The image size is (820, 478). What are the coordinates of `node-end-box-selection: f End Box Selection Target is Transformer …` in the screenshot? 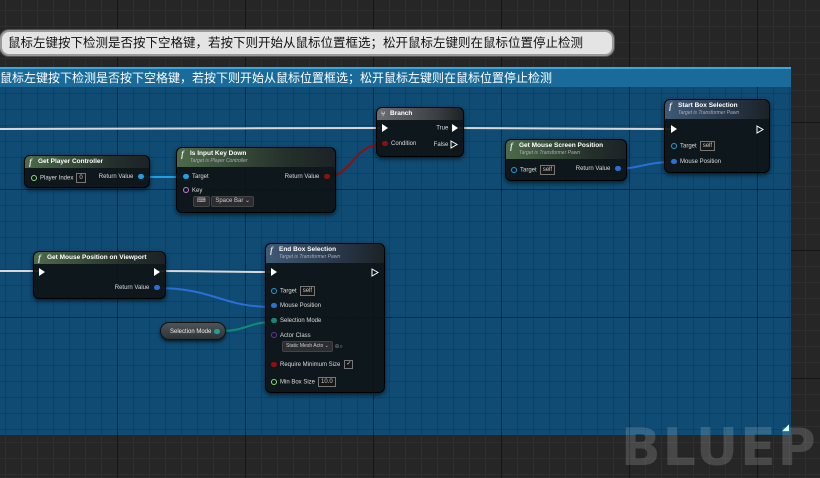 It's located at (325, 318).